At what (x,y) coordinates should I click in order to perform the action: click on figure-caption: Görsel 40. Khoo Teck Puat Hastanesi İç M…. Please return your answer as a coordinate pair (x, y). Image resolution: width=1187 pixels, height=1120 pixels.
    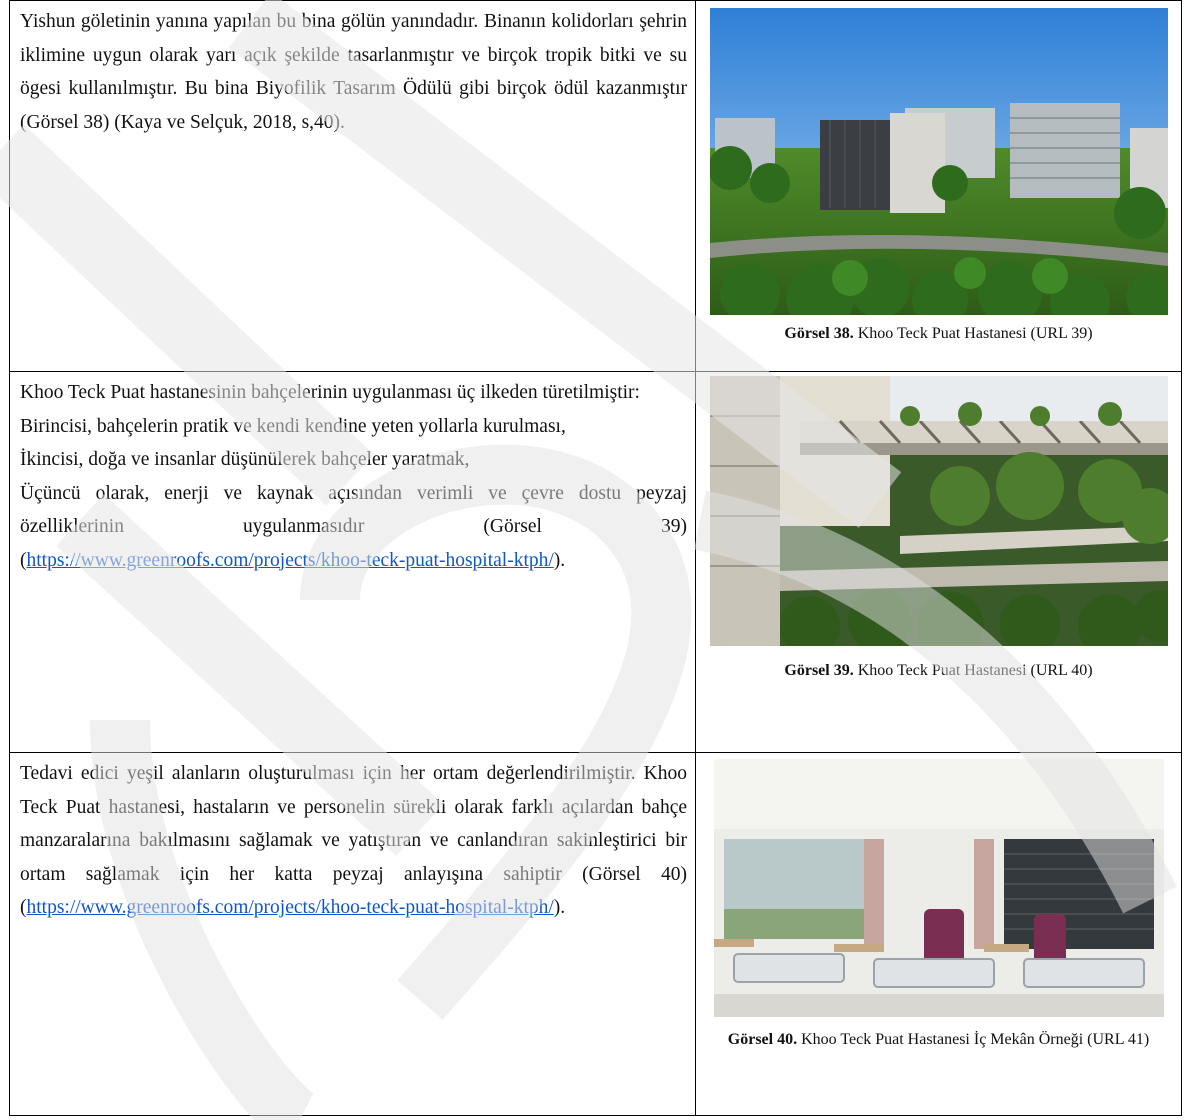
    Looking at the image, I should click on (938, 1033).